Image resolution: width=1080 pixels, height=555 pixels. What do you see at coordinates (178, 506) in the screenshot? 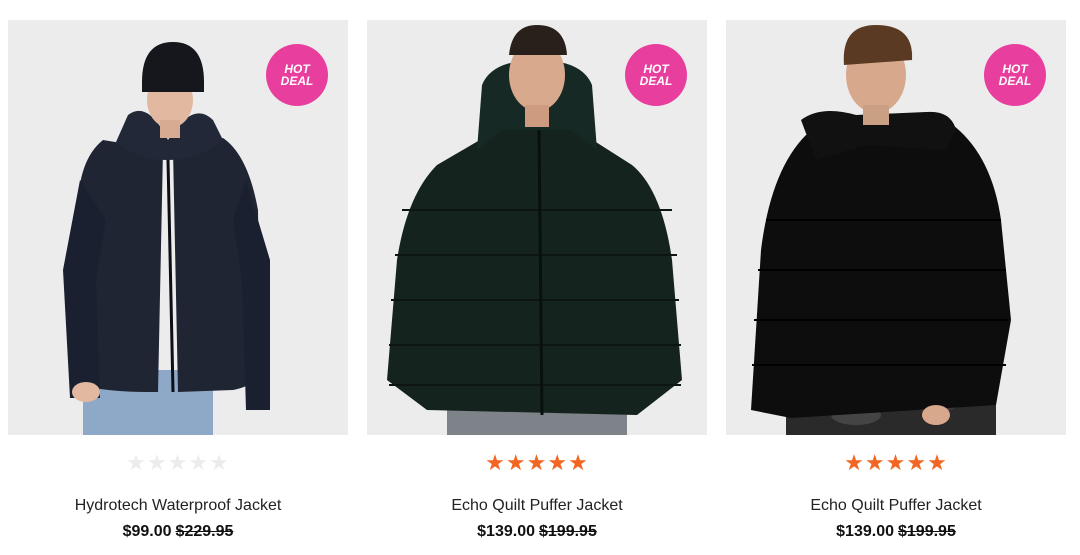
I see `product-name: Hydrotech Waterproof Jacket` at bounding box center [178, 506].